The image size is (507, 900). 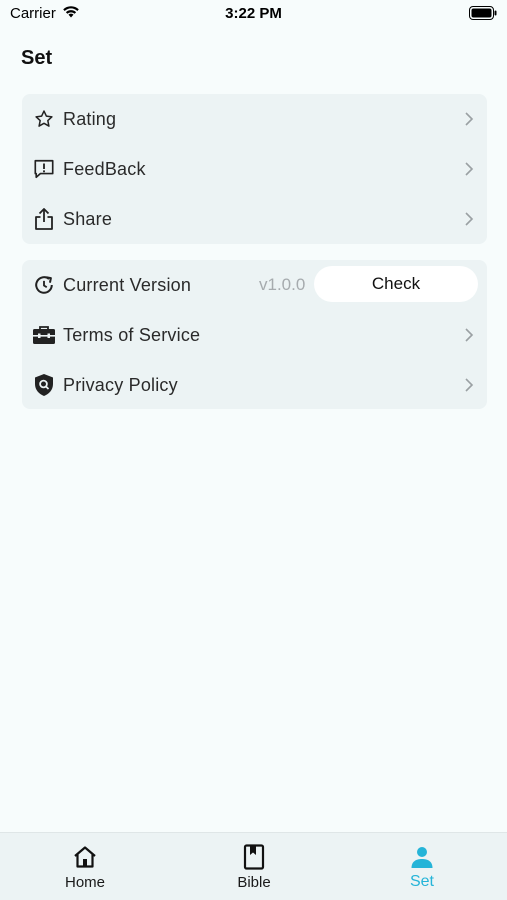 What do you see at coordinates (84, 882) in the screenshot?
I see `tab-home-label: Home` at bounding box center [84, 882].